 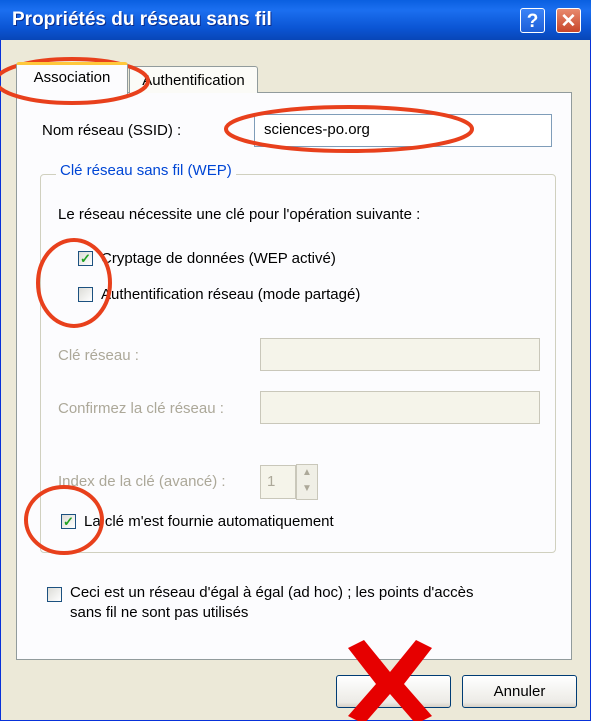 I want to click on encryption-label: Cryptage de données (WEP activé), so click(x=218, y=258).